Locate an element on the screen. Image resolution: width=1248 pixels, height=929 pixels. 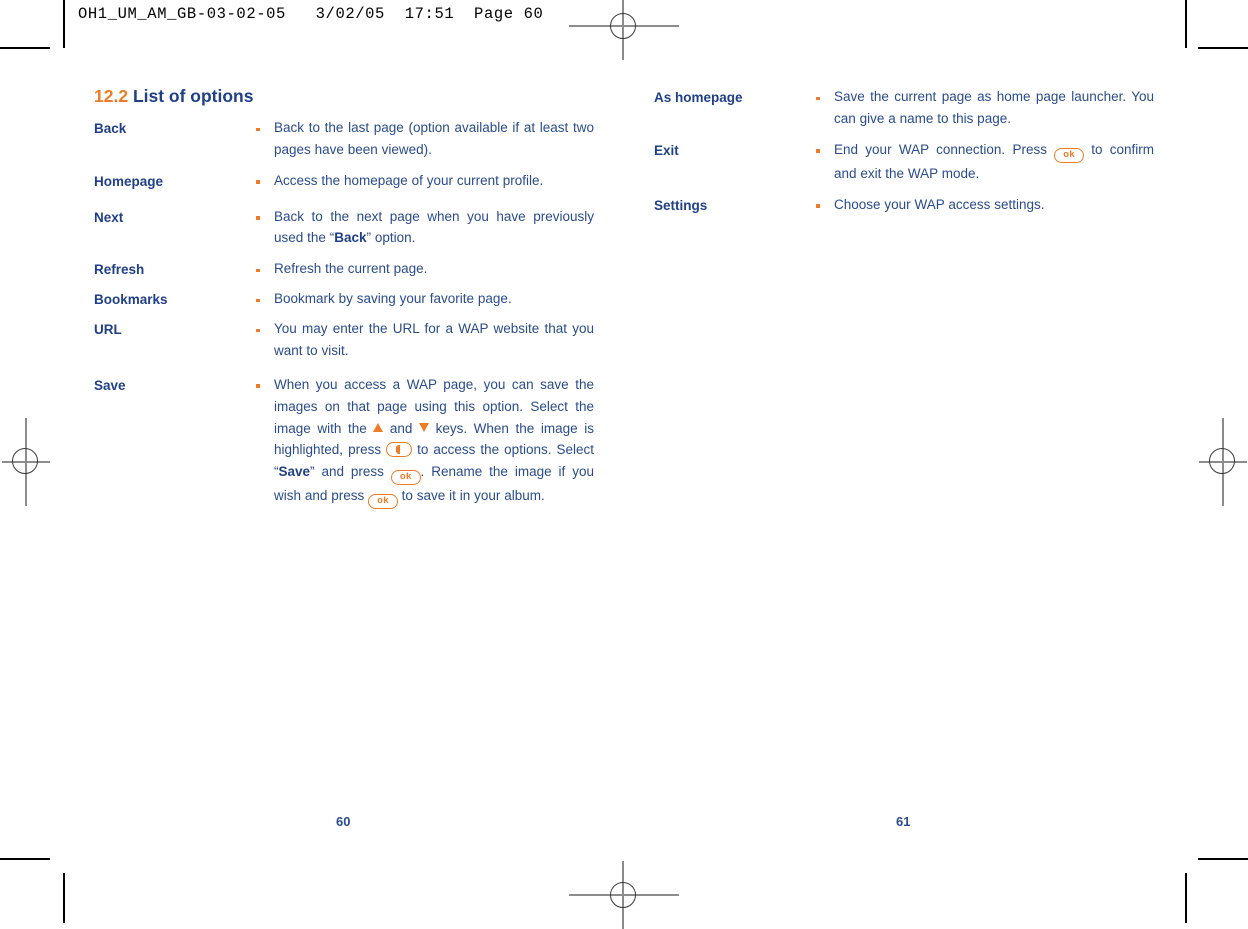
option-label: Homepage is located at coordinates (129, 181).